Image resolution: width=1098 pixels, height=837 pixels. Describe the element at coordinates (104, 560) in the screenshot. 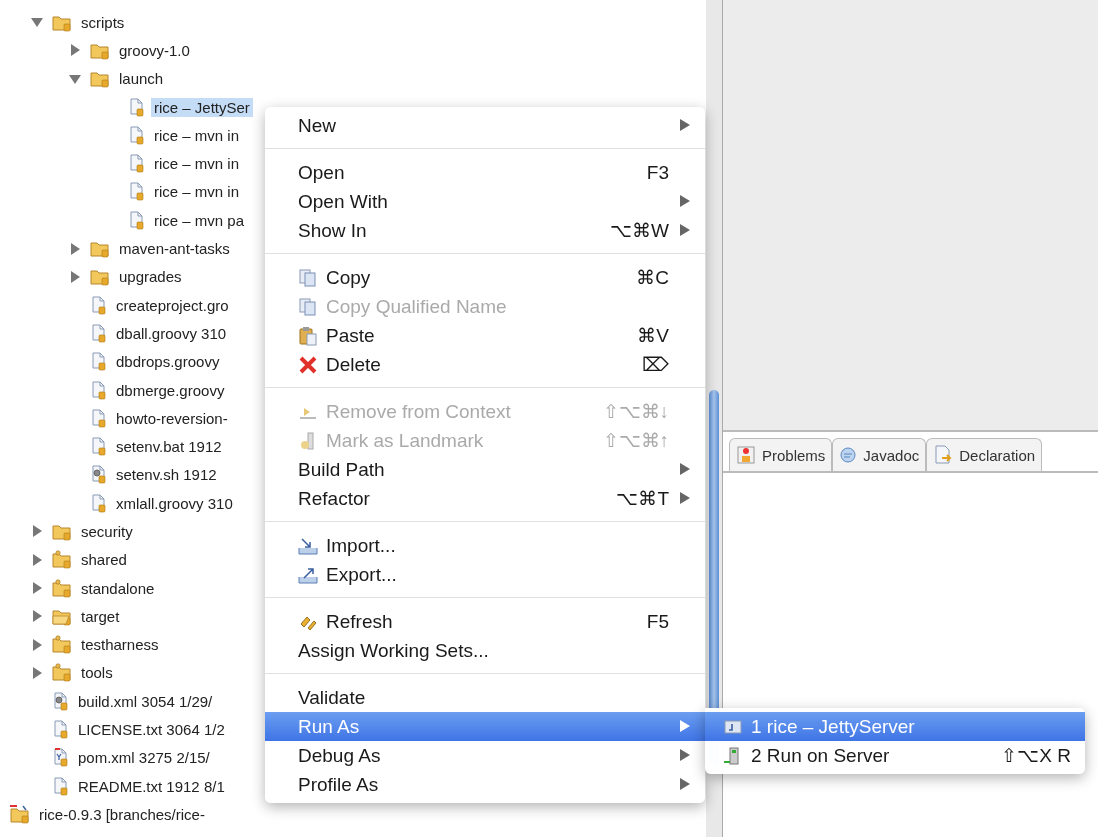

I see `tree-item: shared` at that location.